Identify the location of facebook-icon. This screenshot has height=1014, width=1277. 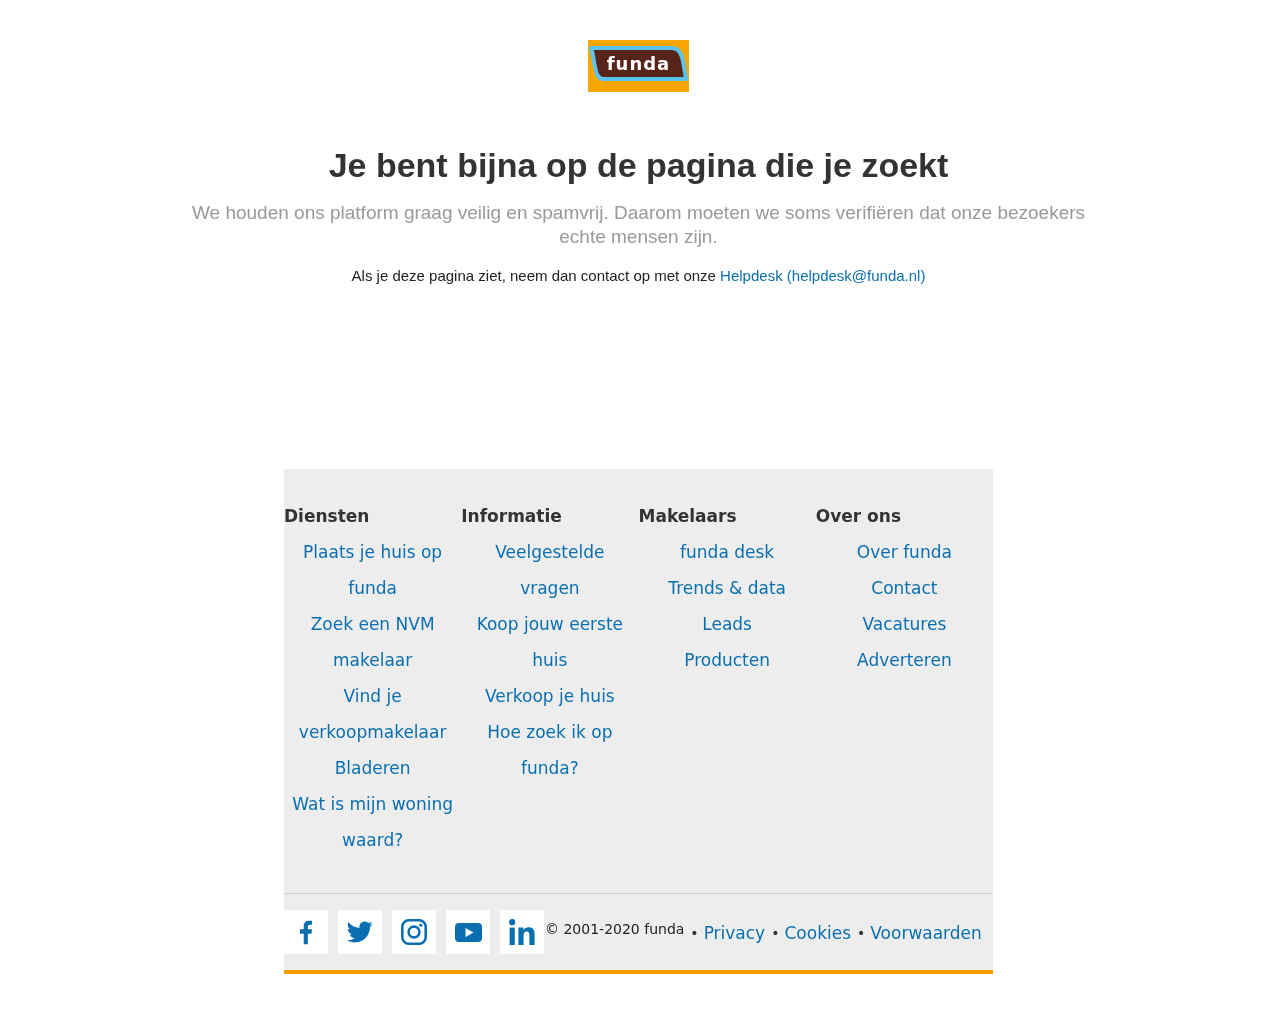
(306, 932).